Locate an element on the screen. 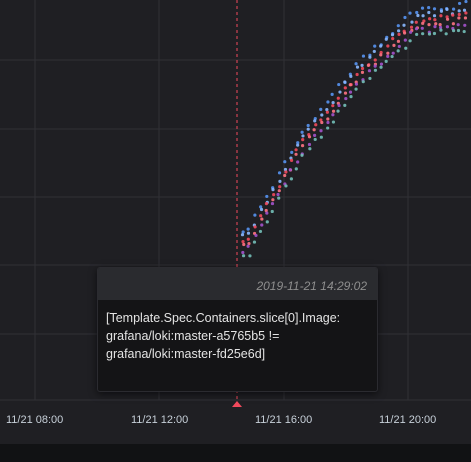  tooltip-timestamp: 2019-11-21 14:29:02 is located at coordinates (311, 286).